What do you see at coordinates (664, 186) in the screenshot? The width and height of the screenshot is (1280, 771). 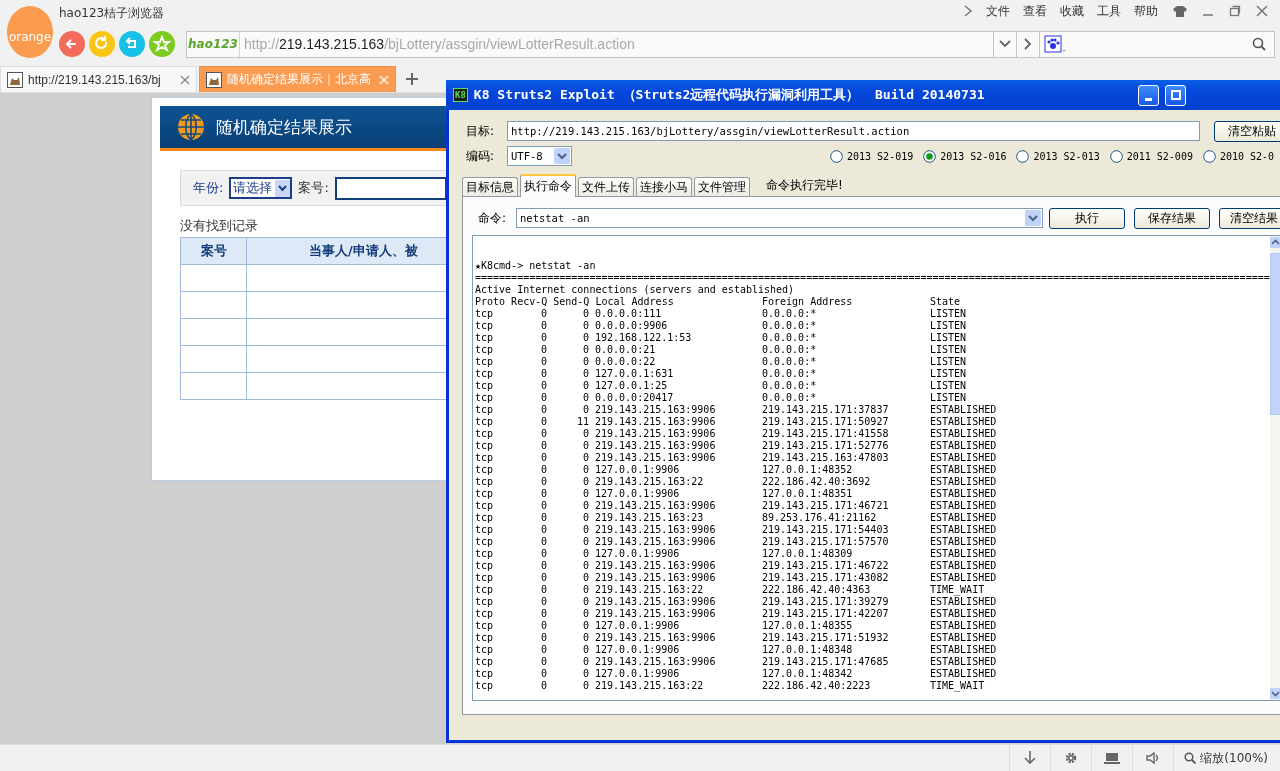 I see `tab: 连接小马` at bounding box center [664, 186].